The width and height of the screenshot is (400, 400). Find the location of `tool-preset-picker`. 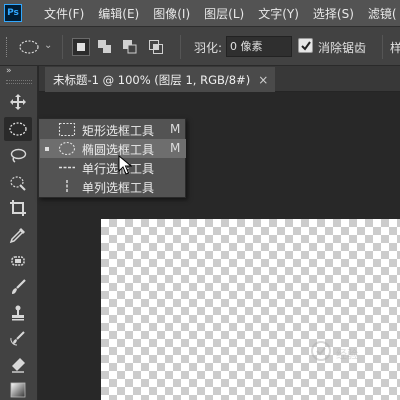

tool-preset-picker is located at coordinates (29, 47).